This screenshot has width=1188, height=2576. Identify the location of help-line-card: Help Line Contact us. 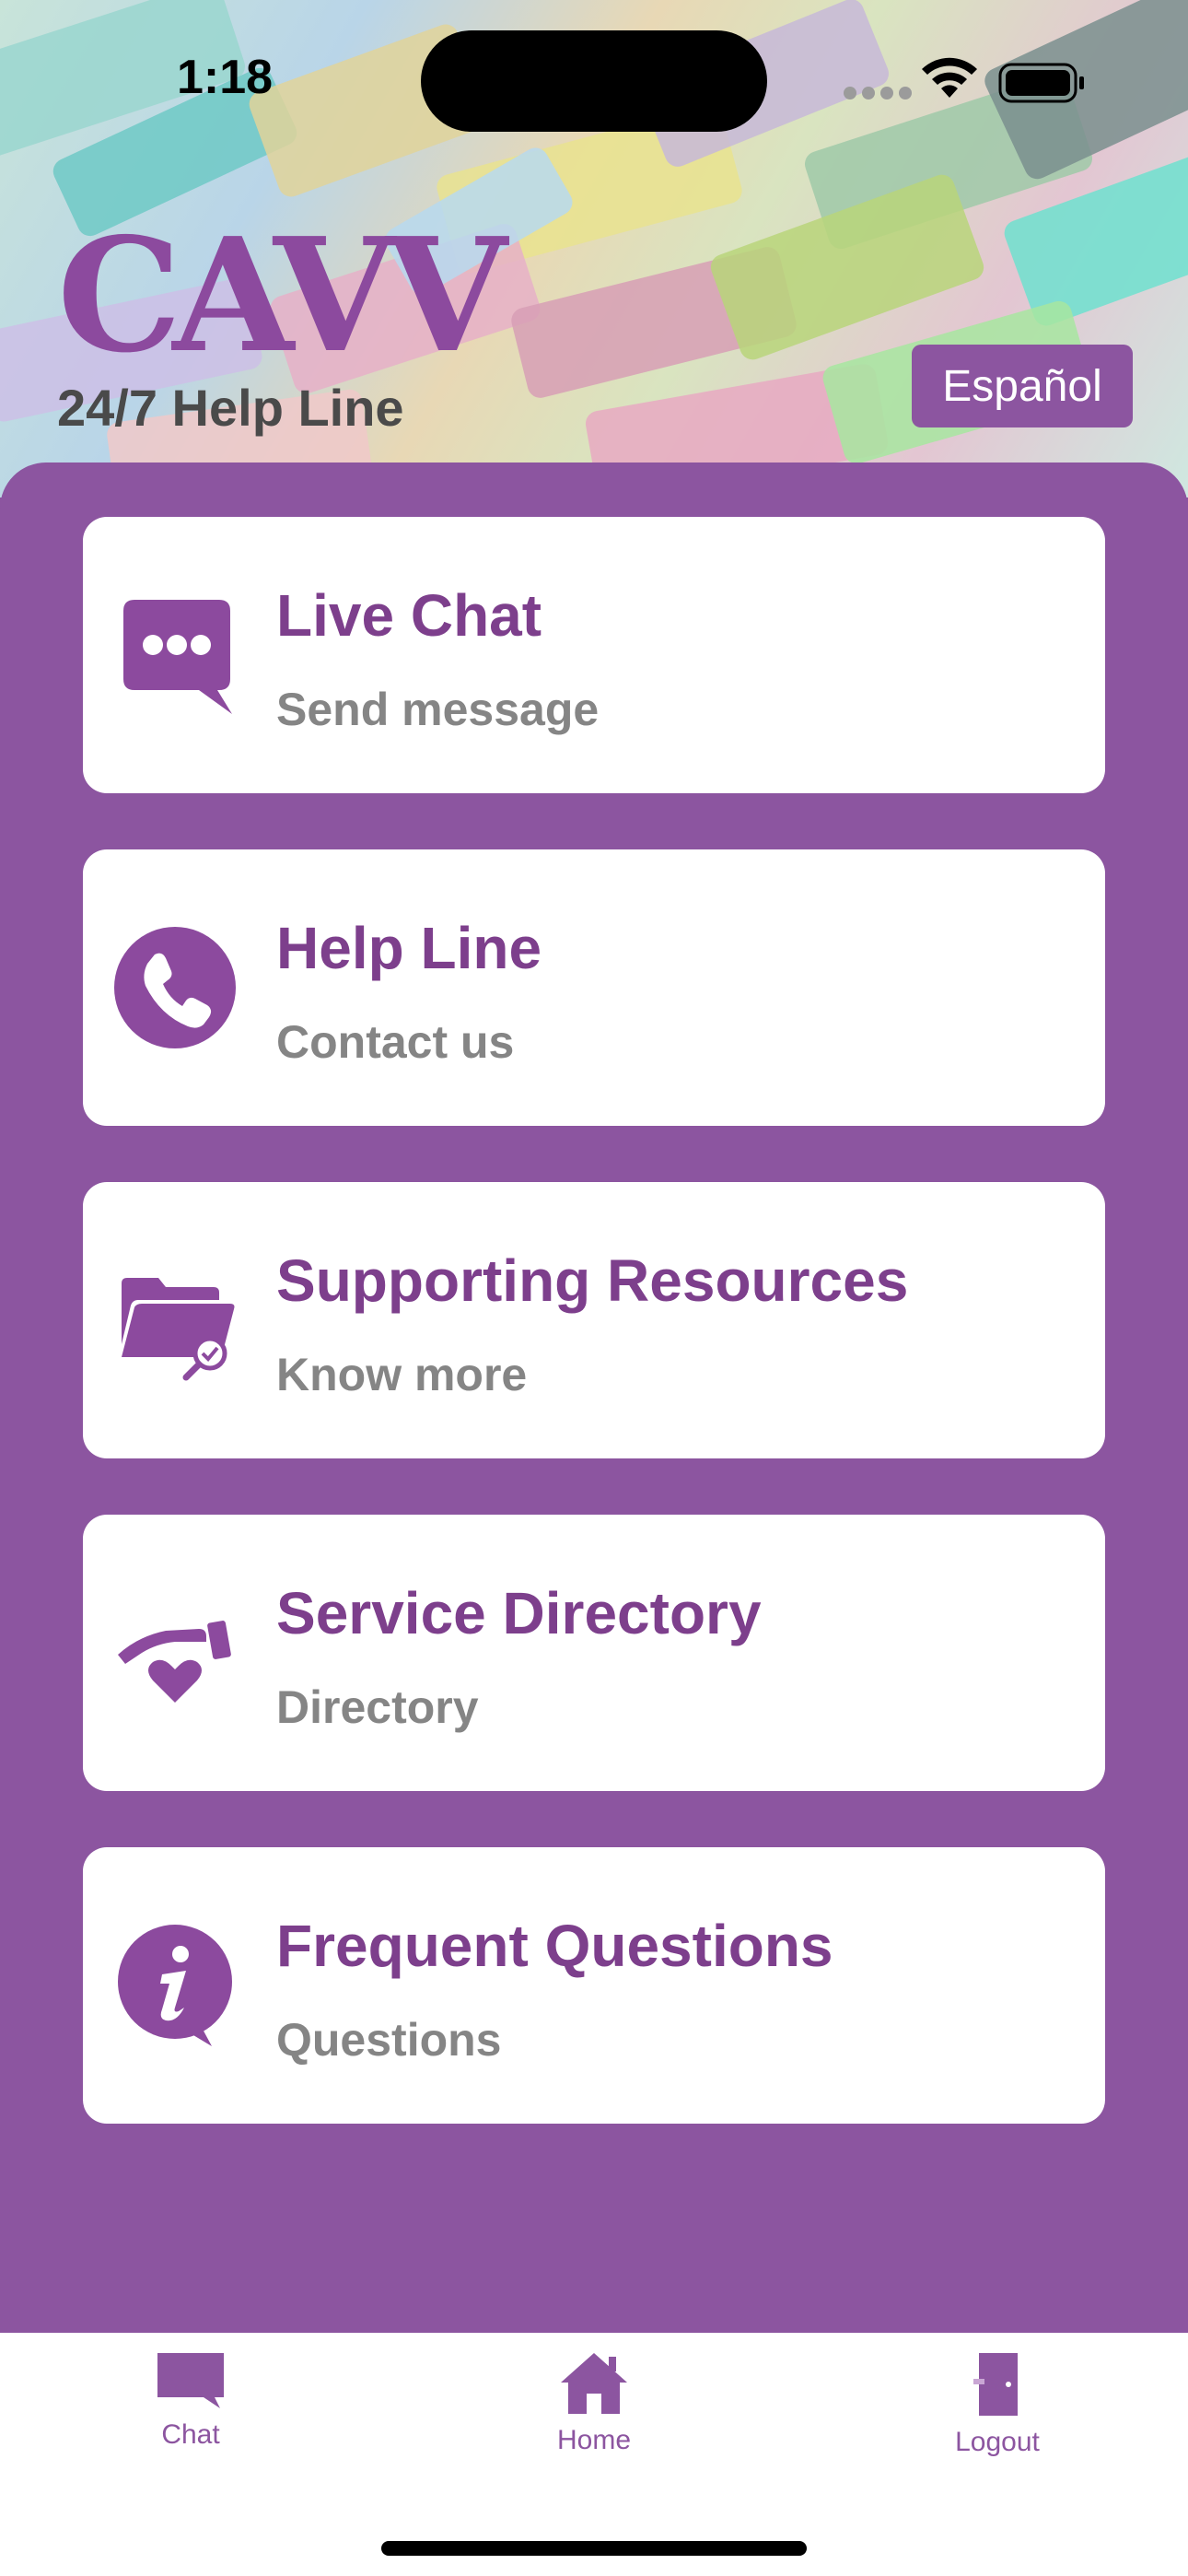
(594, 987).